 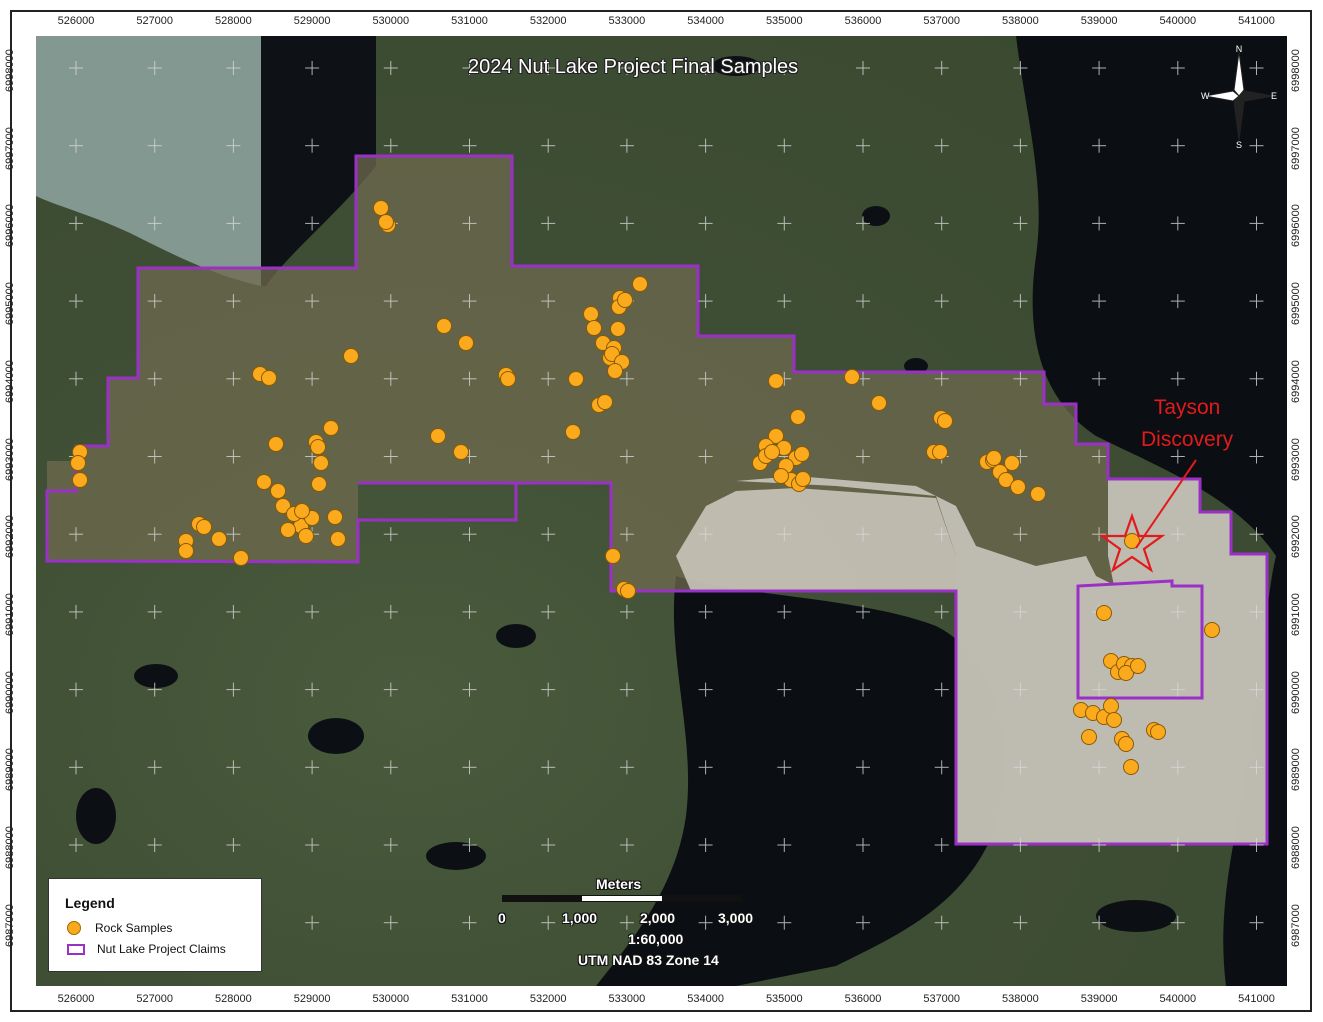 What do you see at coordinates (1274, 96) in the screenshot?
I see `east-letter: E` at bounding box center [1274, 96].